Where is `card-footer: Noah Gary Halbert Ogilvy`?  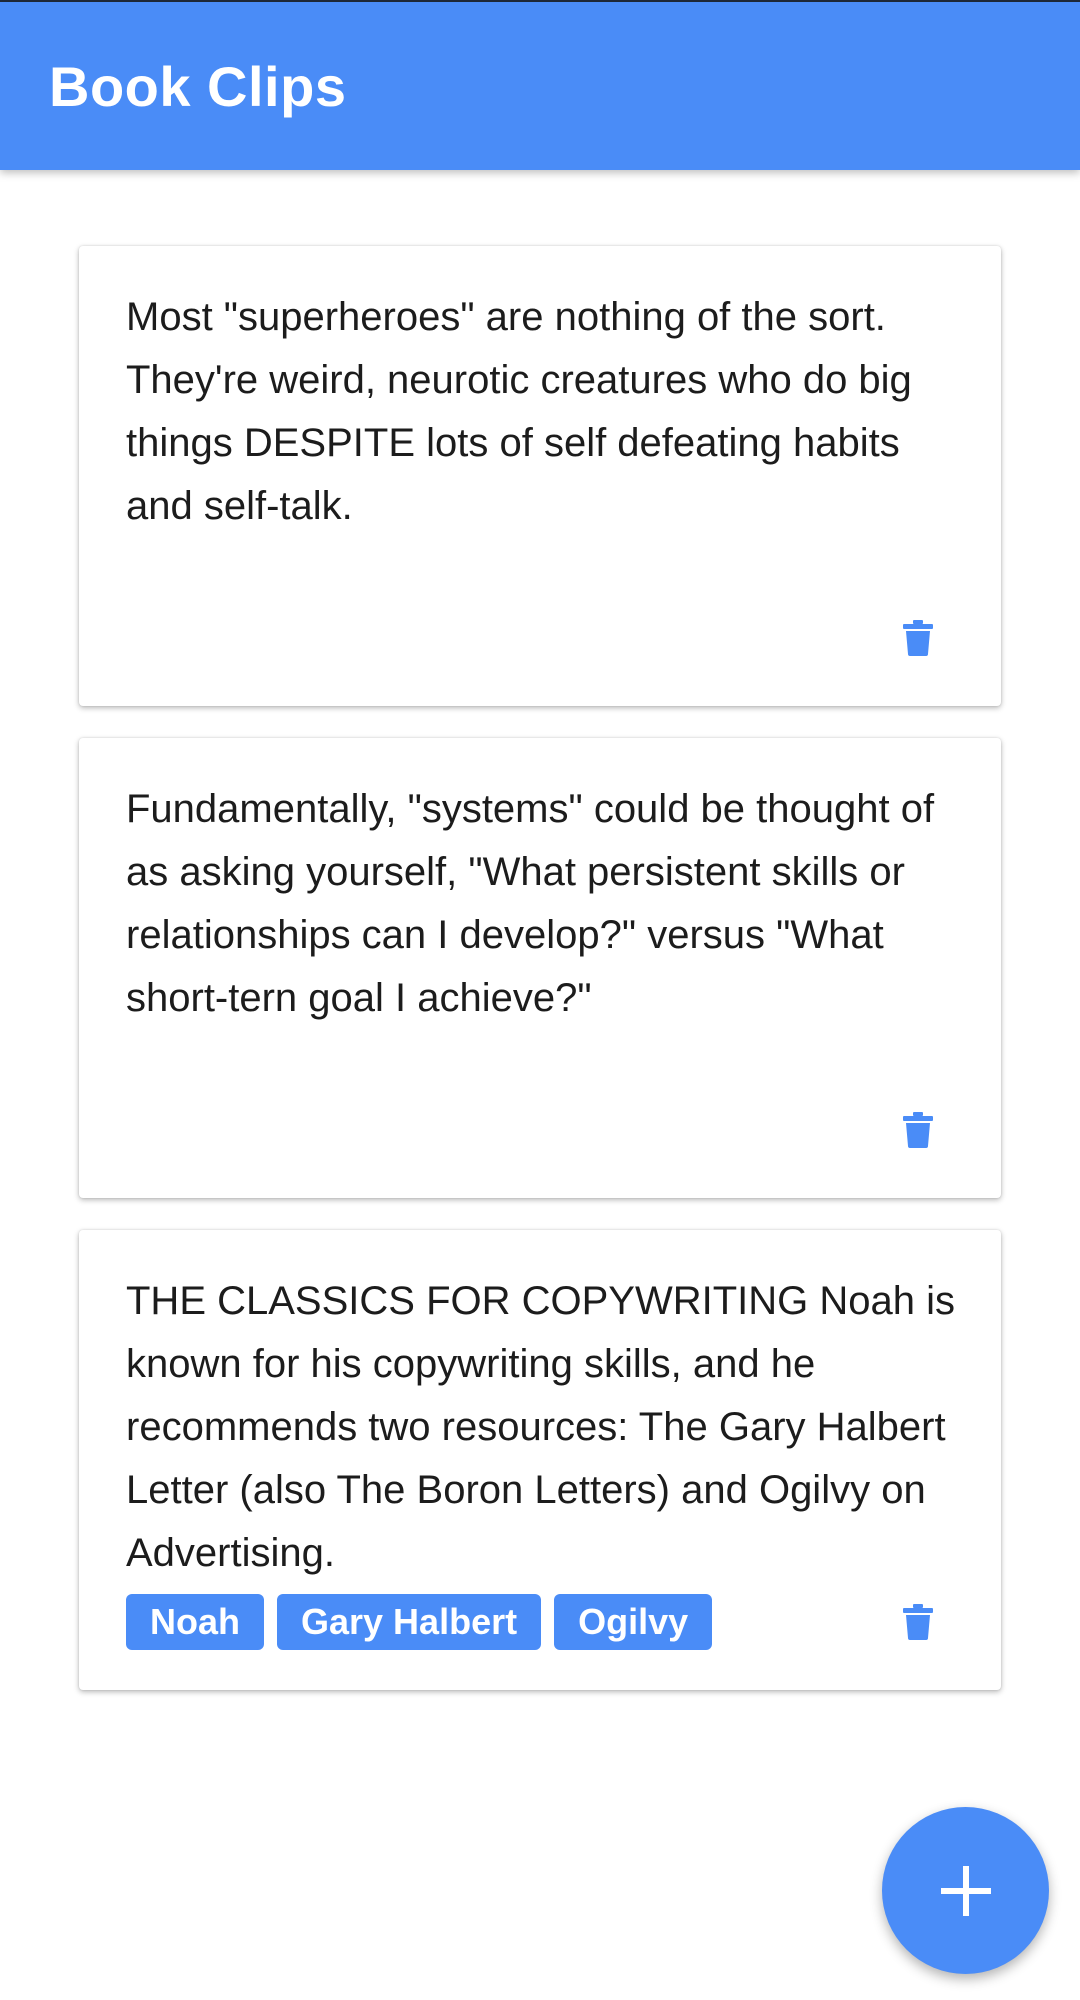 card-footer: Noah Gary Halbert Ogilvy is located at coordinates (540, 1622).